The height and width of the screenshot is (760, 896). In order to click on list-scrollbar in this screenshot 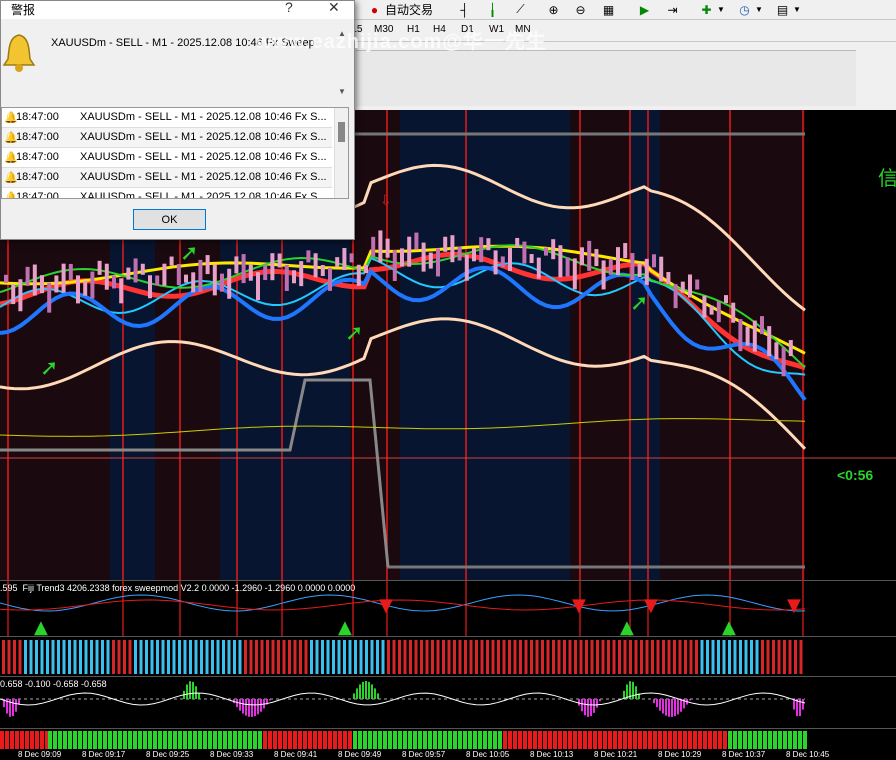, I will do `click(341, 153)`.